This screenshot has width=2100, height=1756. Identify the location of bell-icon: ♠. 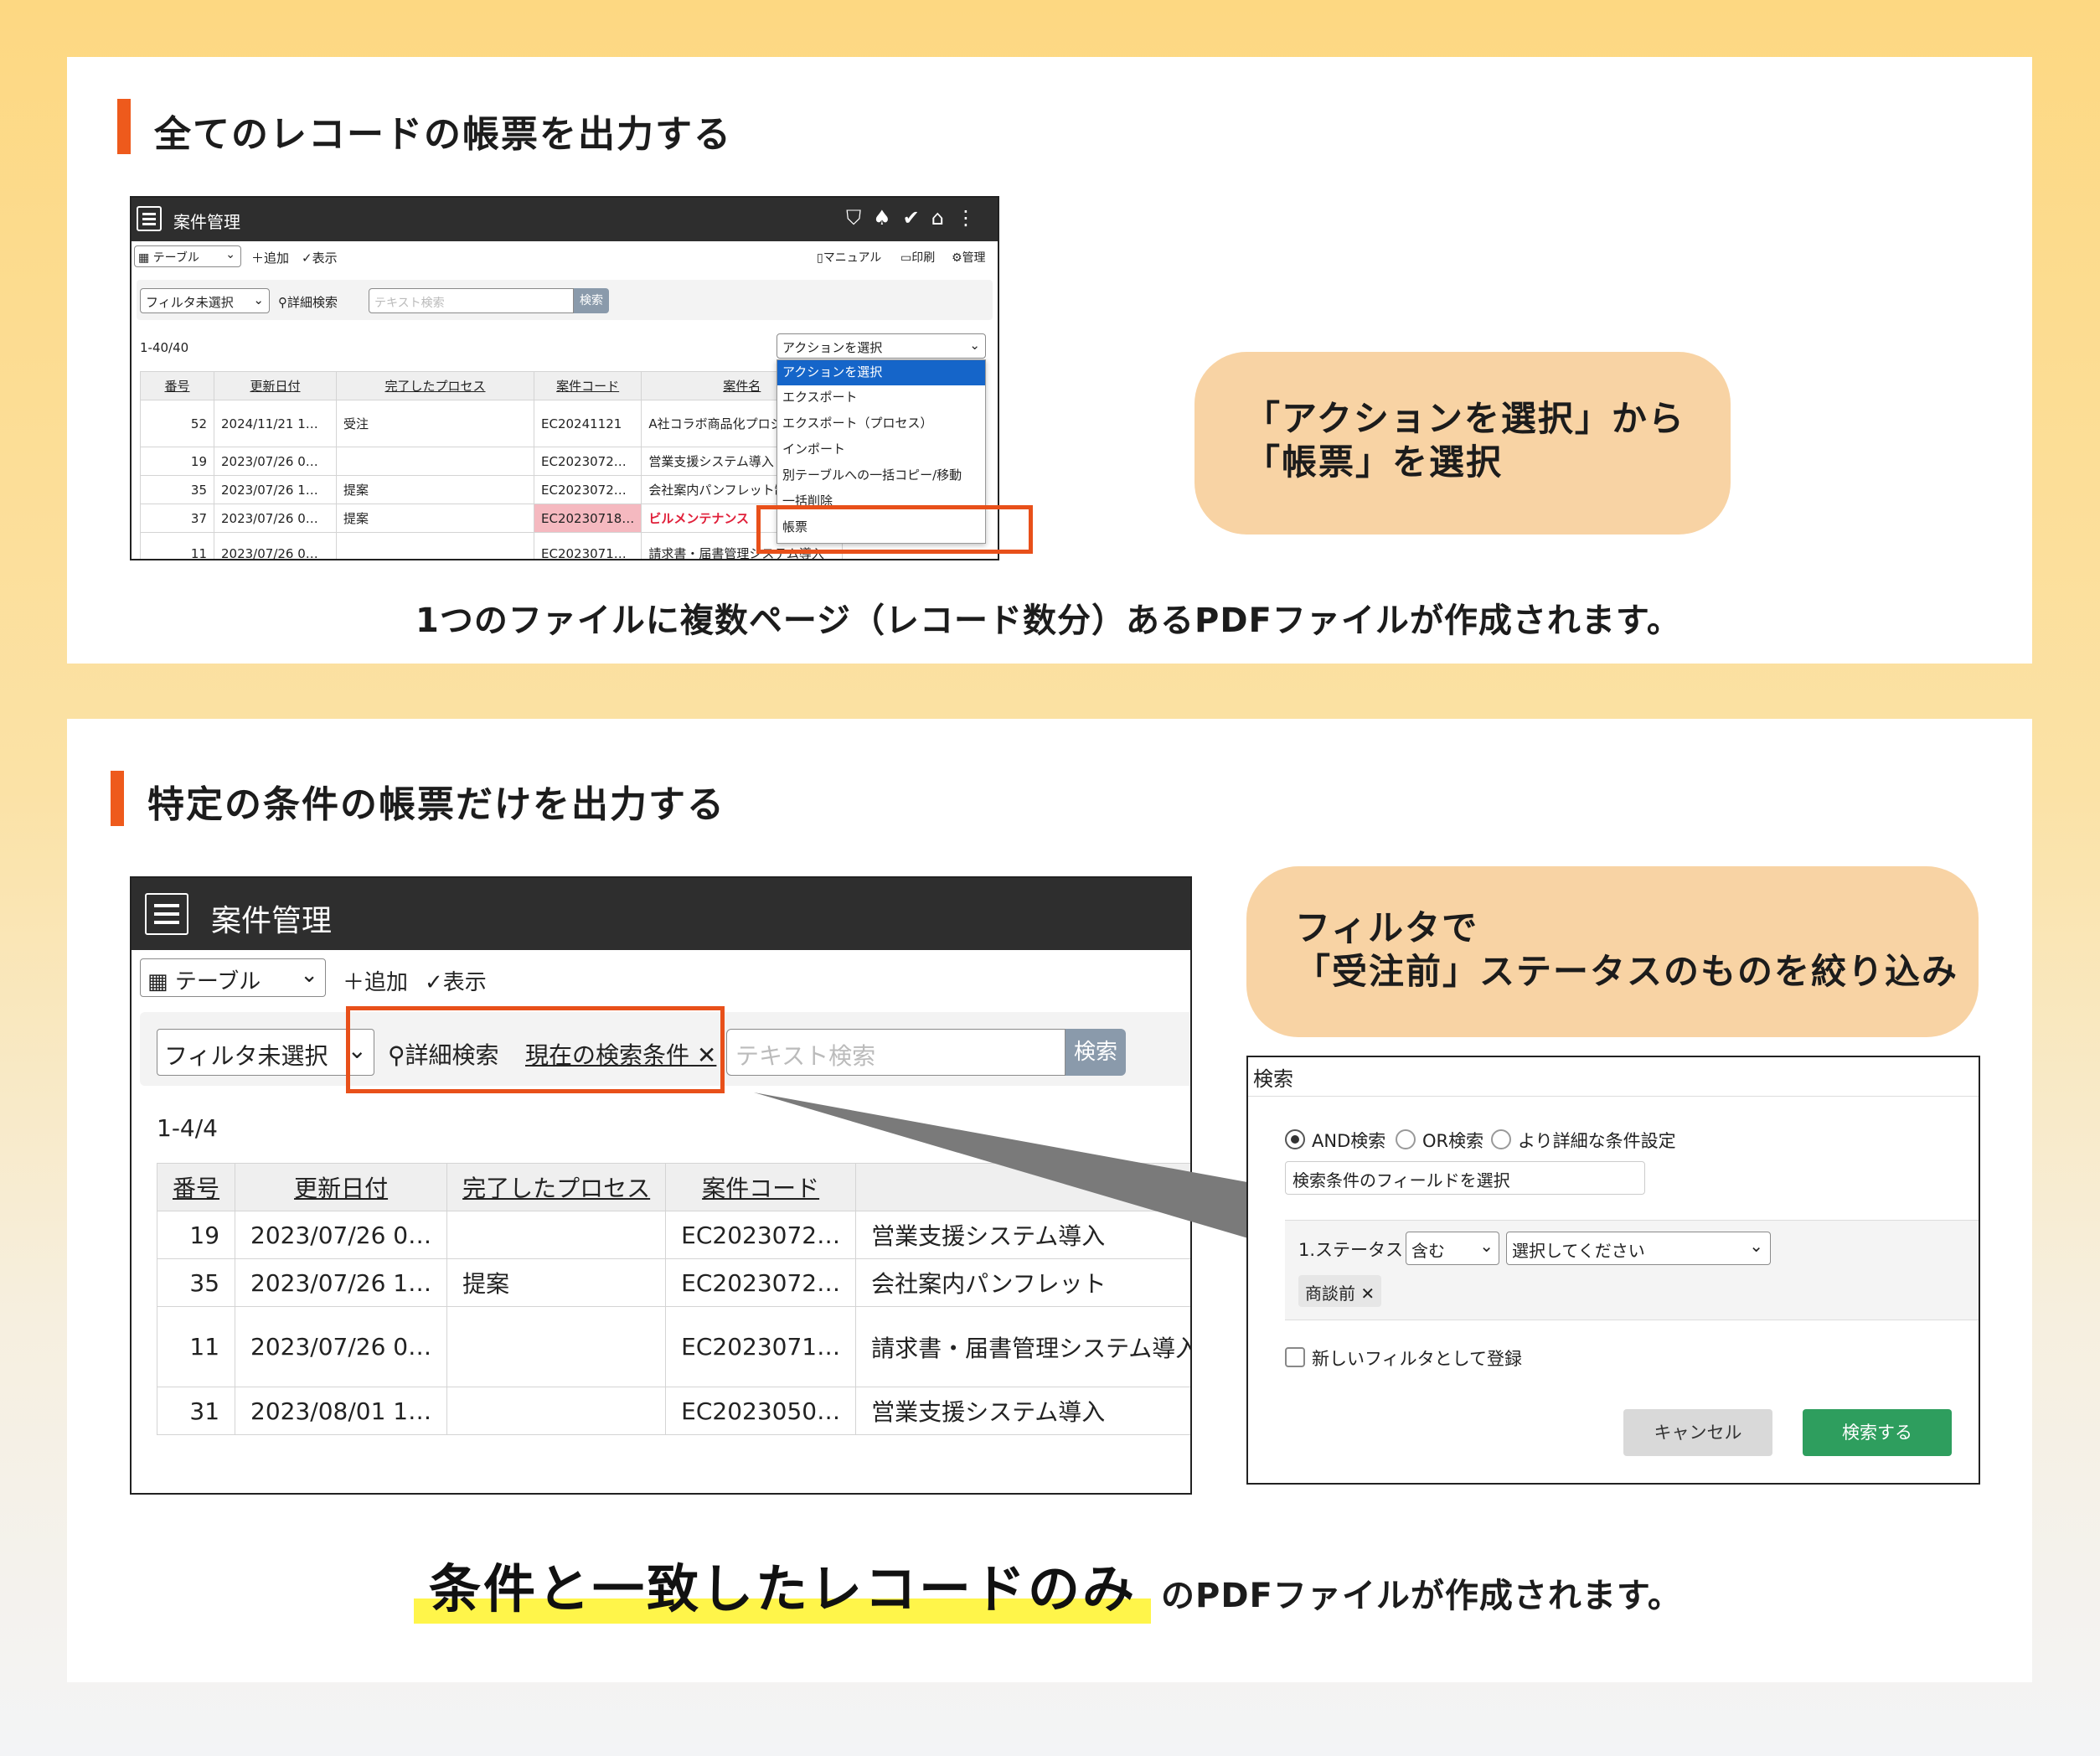
(888, 218).